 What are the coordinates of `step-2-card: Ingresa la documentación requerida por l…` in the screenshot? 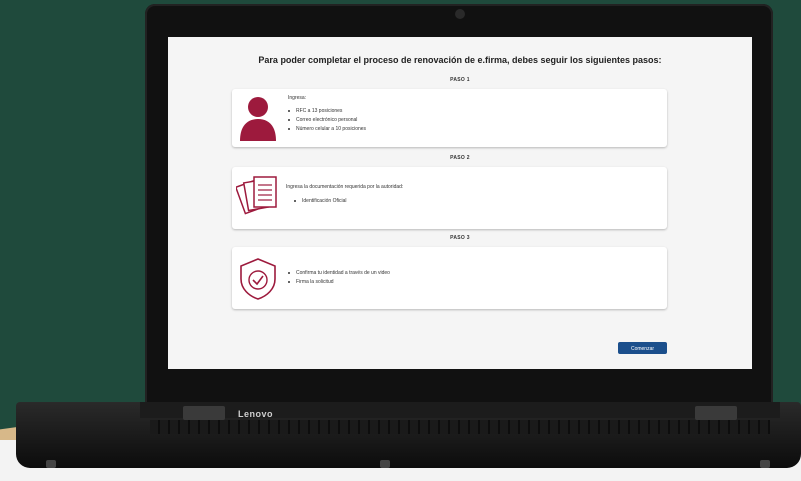 It's located at (449, 198).